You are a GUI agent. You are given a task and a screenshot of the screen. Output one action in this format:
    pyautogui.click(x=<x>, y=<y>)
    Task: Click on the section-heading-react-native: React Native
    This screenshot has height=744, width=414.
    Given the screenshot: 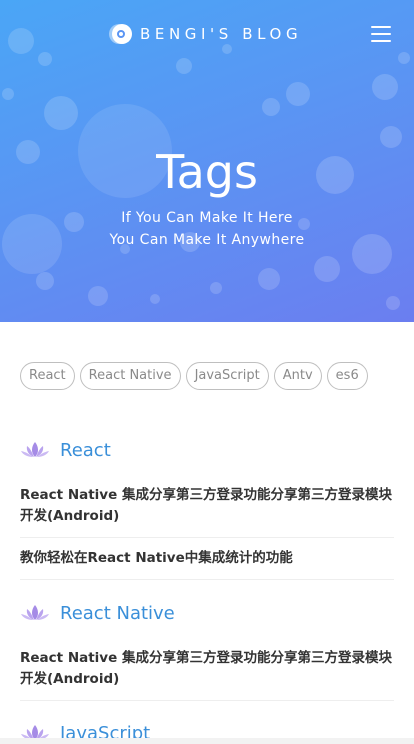 What is the action you would take?
    pyautogui.click(x=97, y=613)
    